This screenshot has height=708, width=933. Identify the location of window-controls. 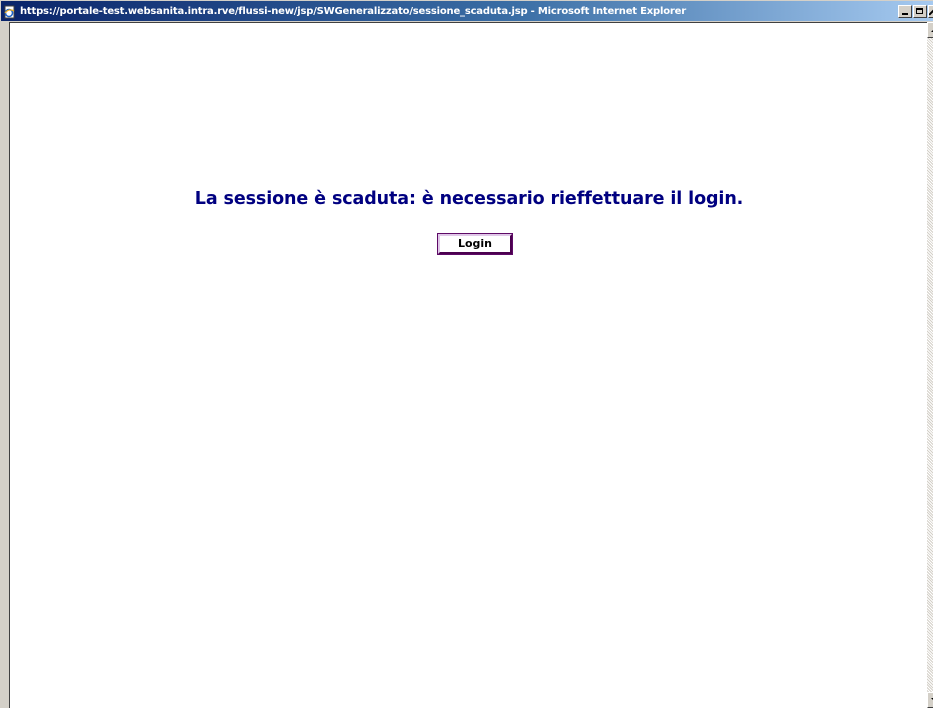
(915, 11).